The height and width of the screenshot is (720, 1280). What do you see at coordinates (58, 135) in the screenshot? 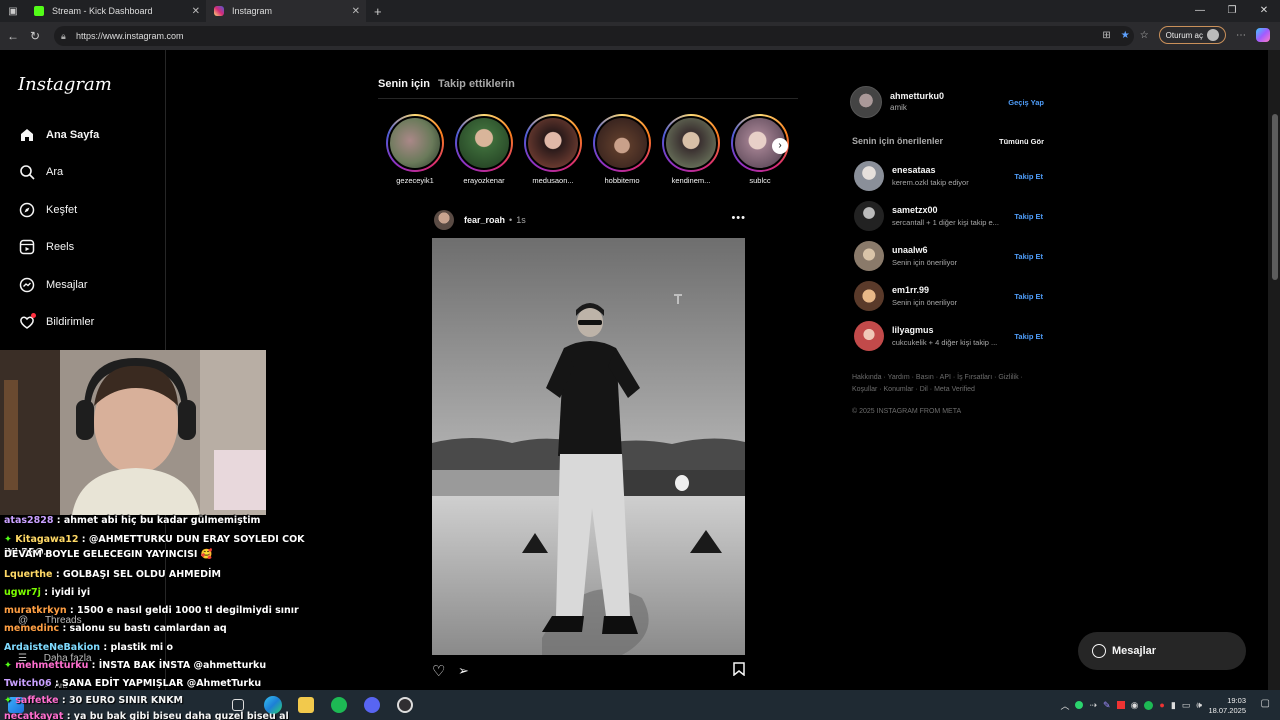
I see `sidebar-item-home: Ana Sayfa` at bounding box center [58, 135].